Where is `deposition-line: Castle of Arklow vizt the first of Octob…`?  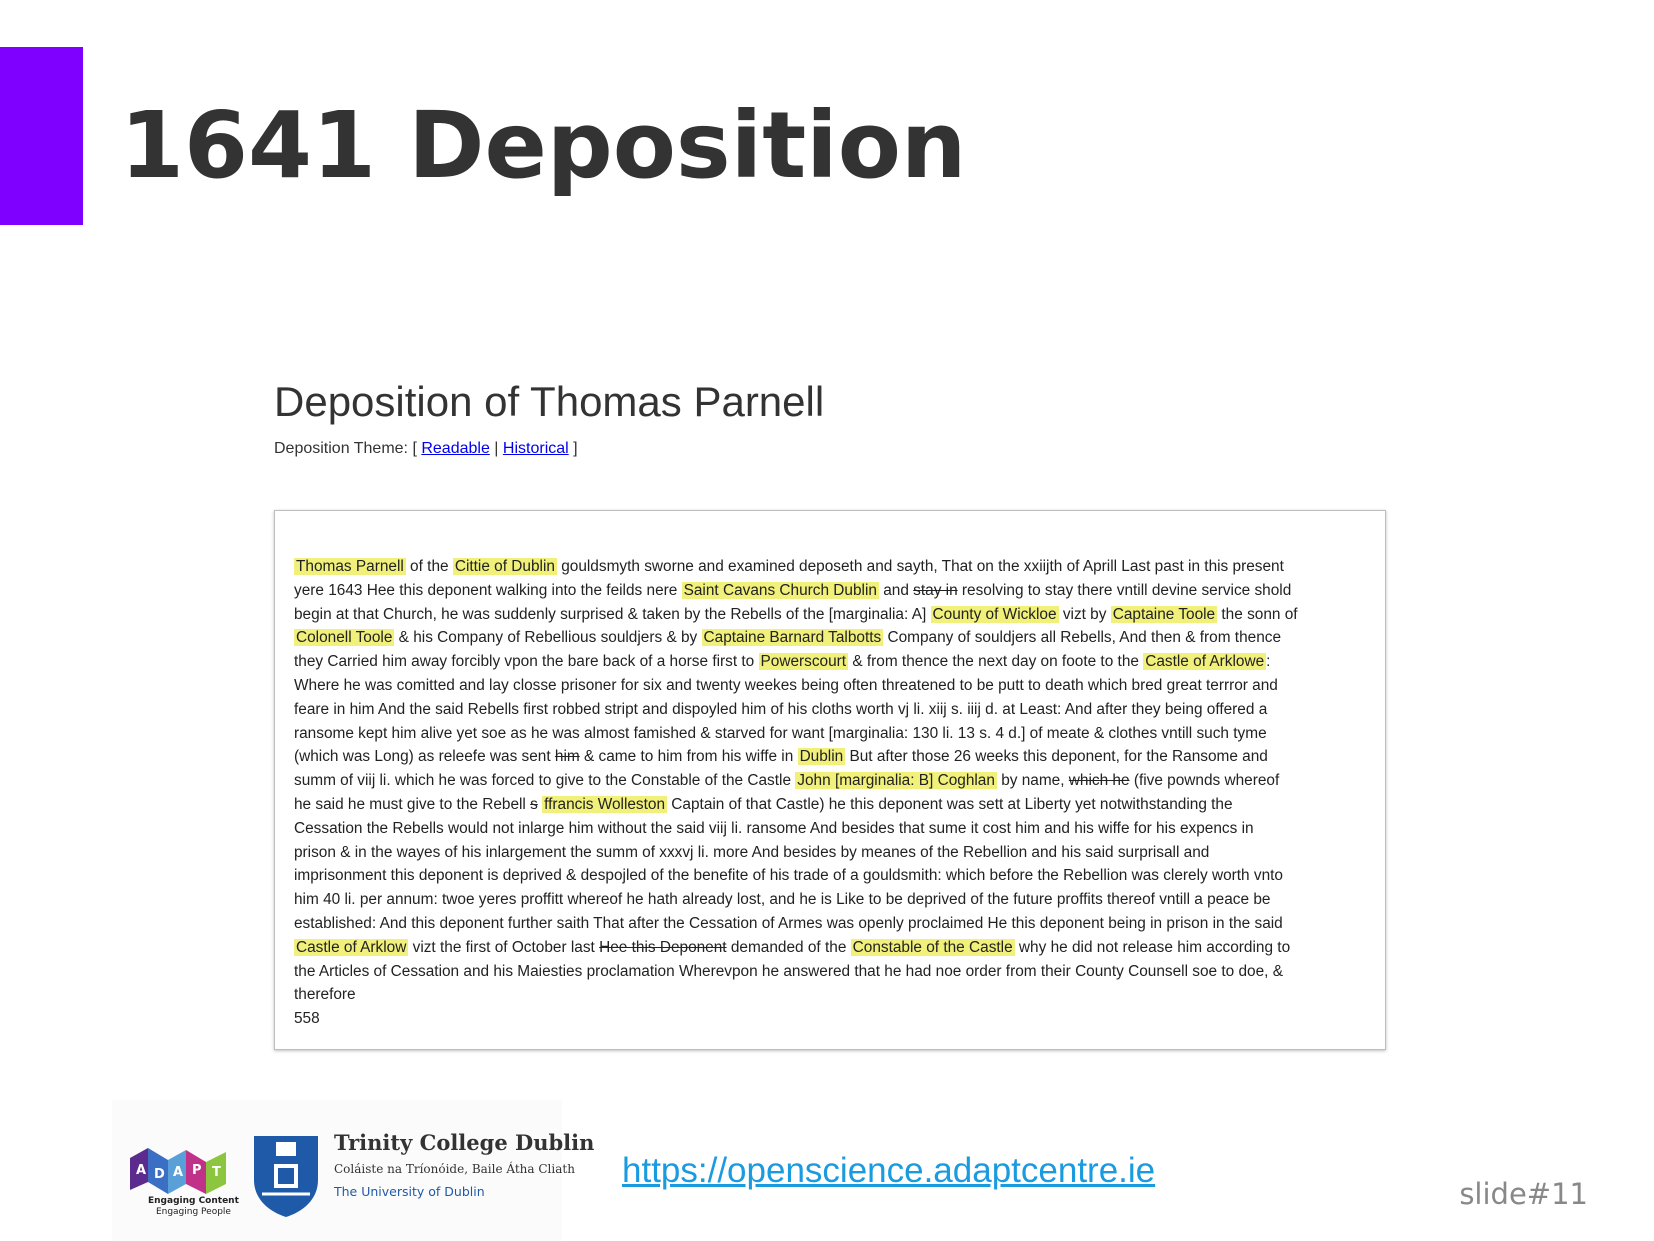
deposition-line: Castle of Arklow vizt the first of Octob… is located at coordinates (830, 948).